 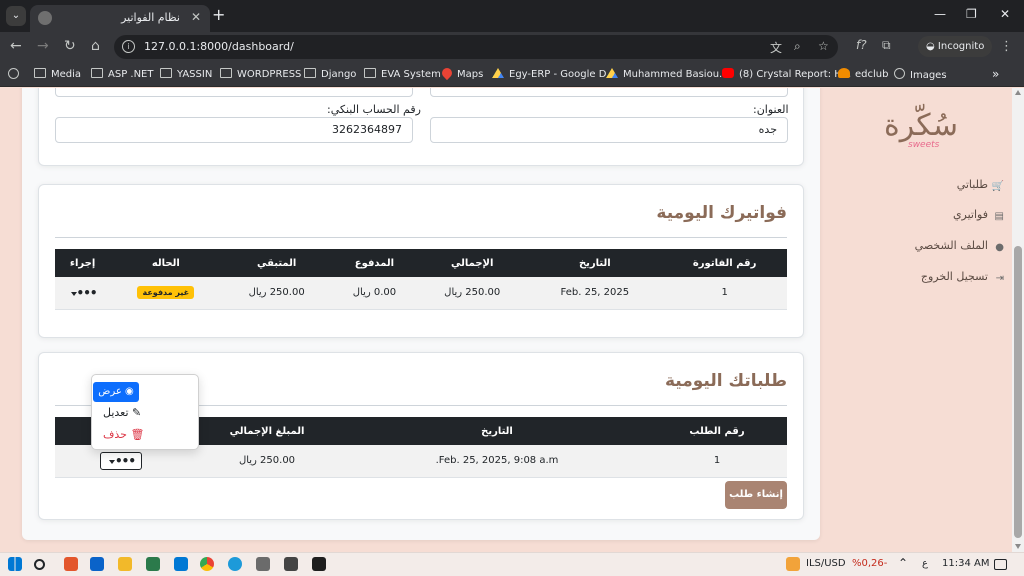 I want to click on tab-search-menu-button: ⌄, so click(x=16, y=16).